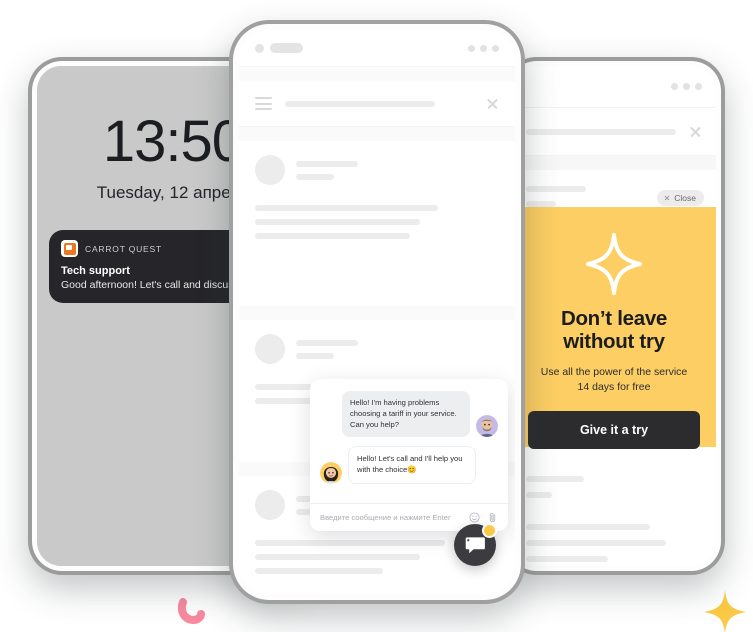 The height and width of the screenshot is (632, 753). Describe the element at coordinates (331, 473) in the screenshot. I see `agent-avatar` at that location.